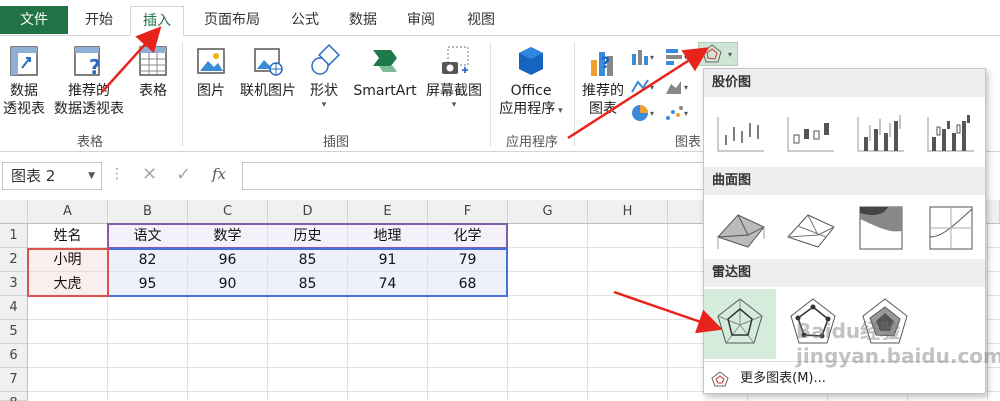 The height and width of the screenshot is (401, 1000). Describe the element at coordinates (531, 142) in the screenshot. I see `group-apps-label: 应用程序` at that location.